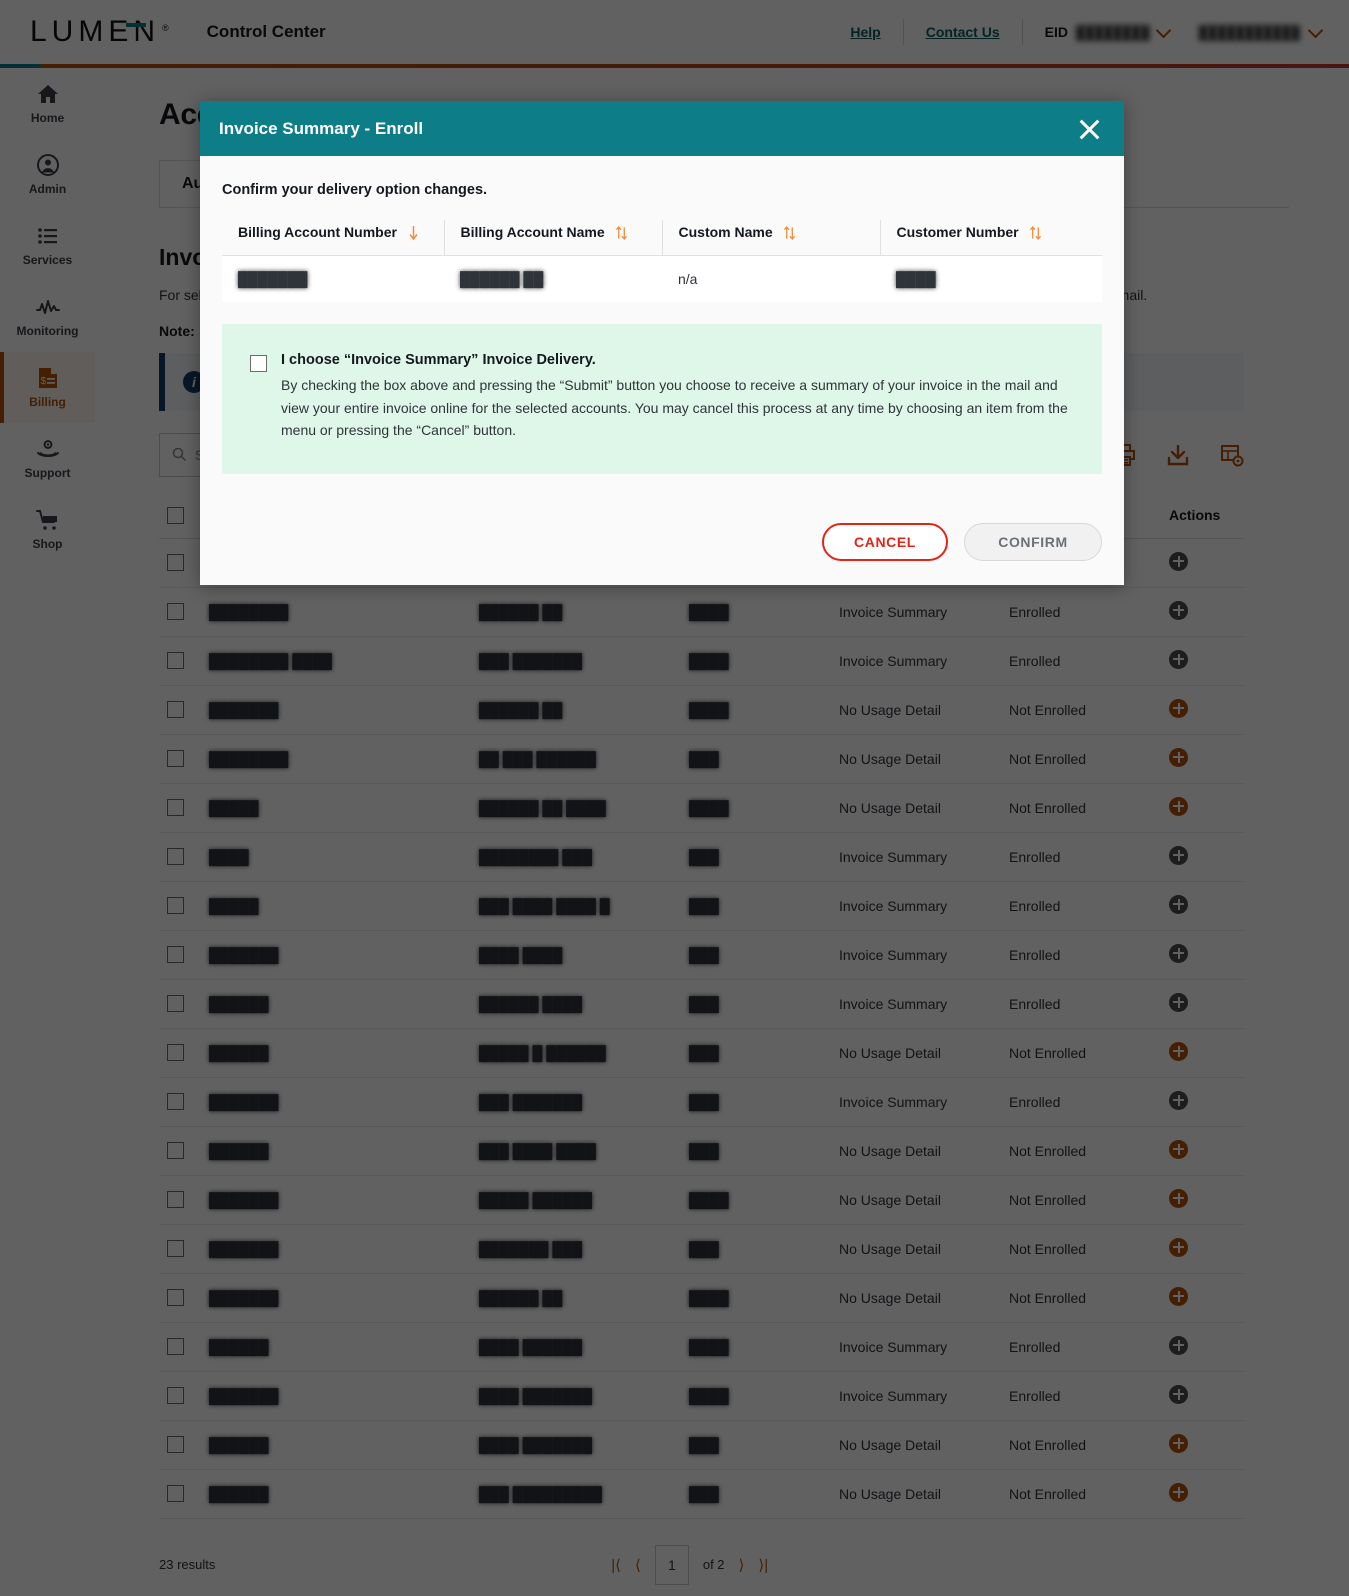  What do you see at coordinates (258, 363) in the screenshot?
I see `consent-checkbox` at bounding box center [258, 363].